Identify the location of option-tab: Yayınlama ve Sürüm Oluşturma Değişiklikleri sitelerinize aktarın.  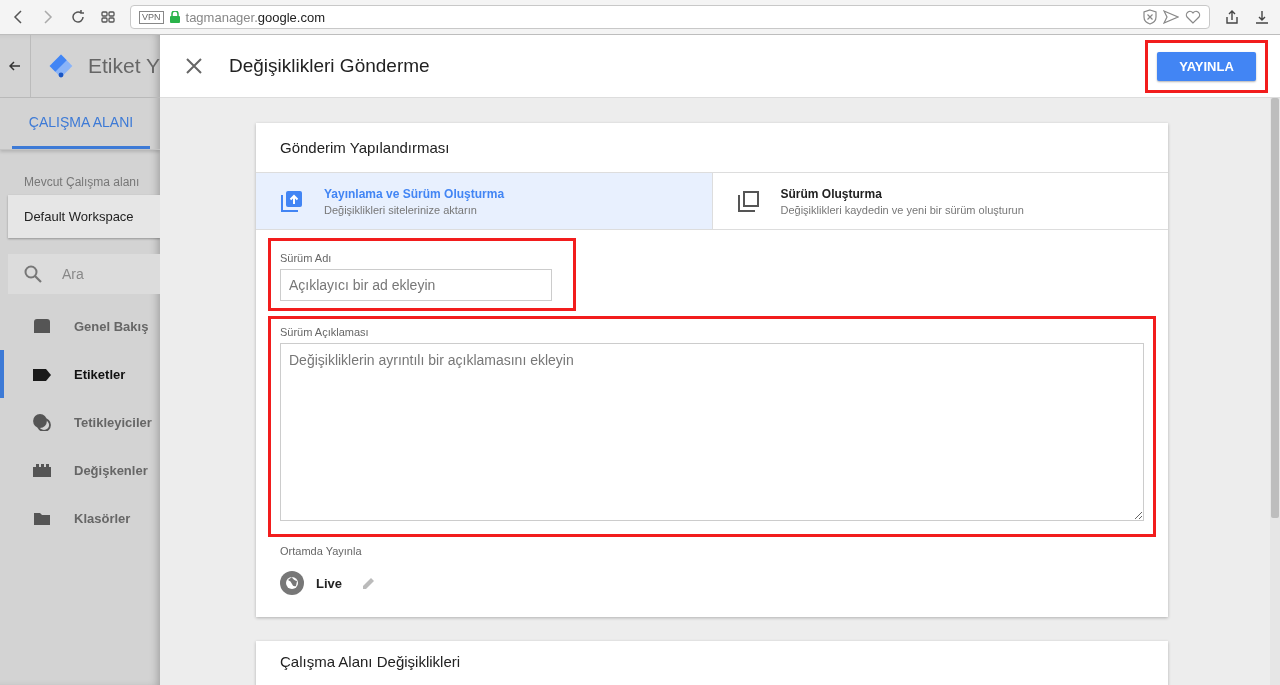
(484, 201).